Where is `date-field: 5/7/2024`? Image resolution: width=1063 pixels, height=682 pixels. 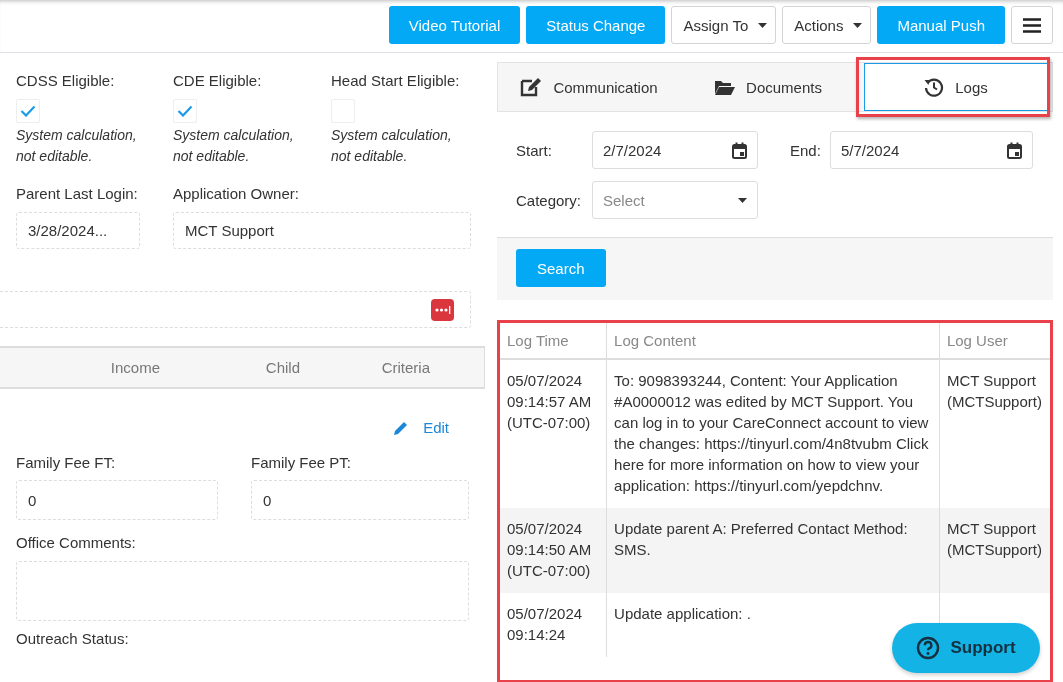 date-field: 5/7/2024 is located at coordinates (931, 150).